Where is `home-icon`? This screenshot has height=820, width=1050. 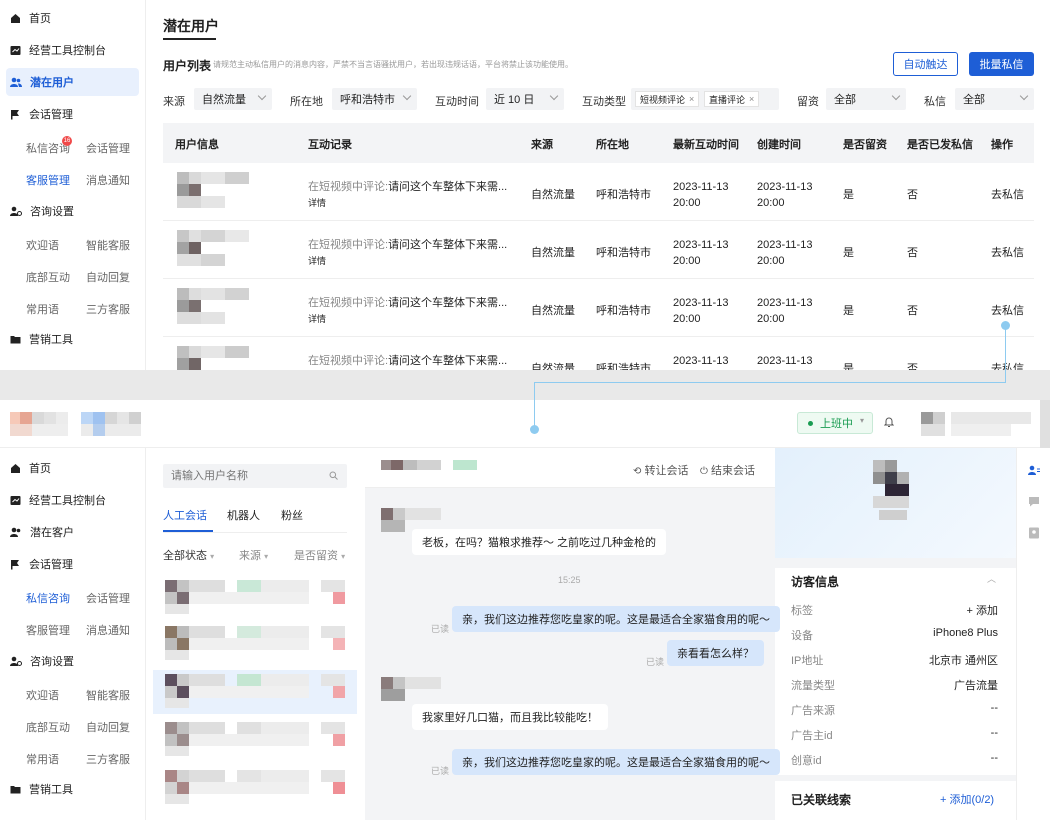
home-icon is located at coordinates (15, 18).